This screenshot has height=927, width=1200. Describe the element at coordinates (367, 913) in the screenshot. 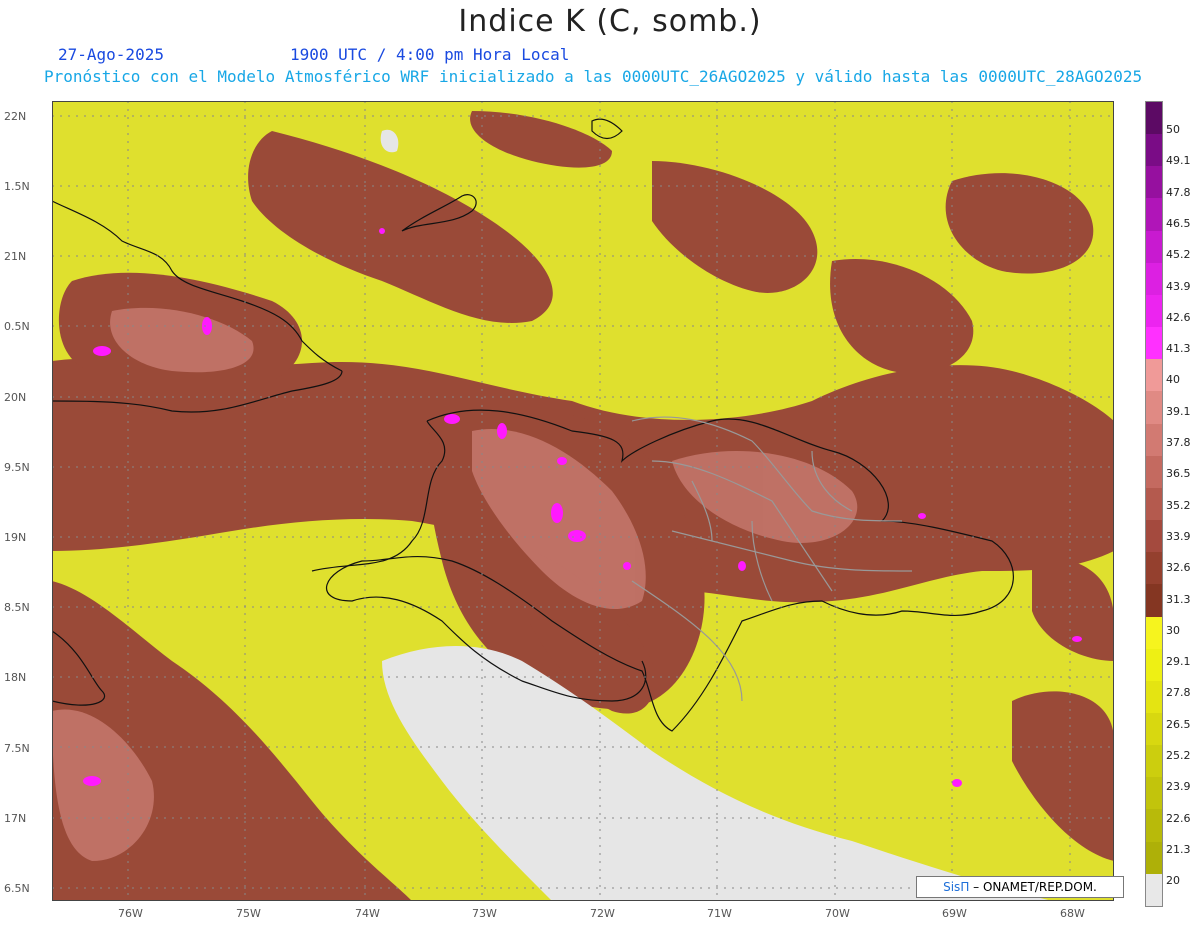

I see `lon-label: 74W` at that location.